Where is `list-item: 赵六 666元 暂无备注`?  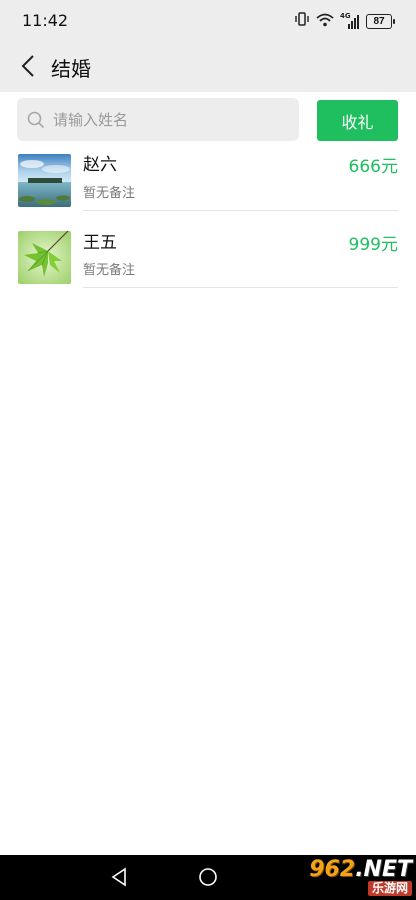
list-item: 赵六 666元 暂无备注 is located at coordinates (208, 184).